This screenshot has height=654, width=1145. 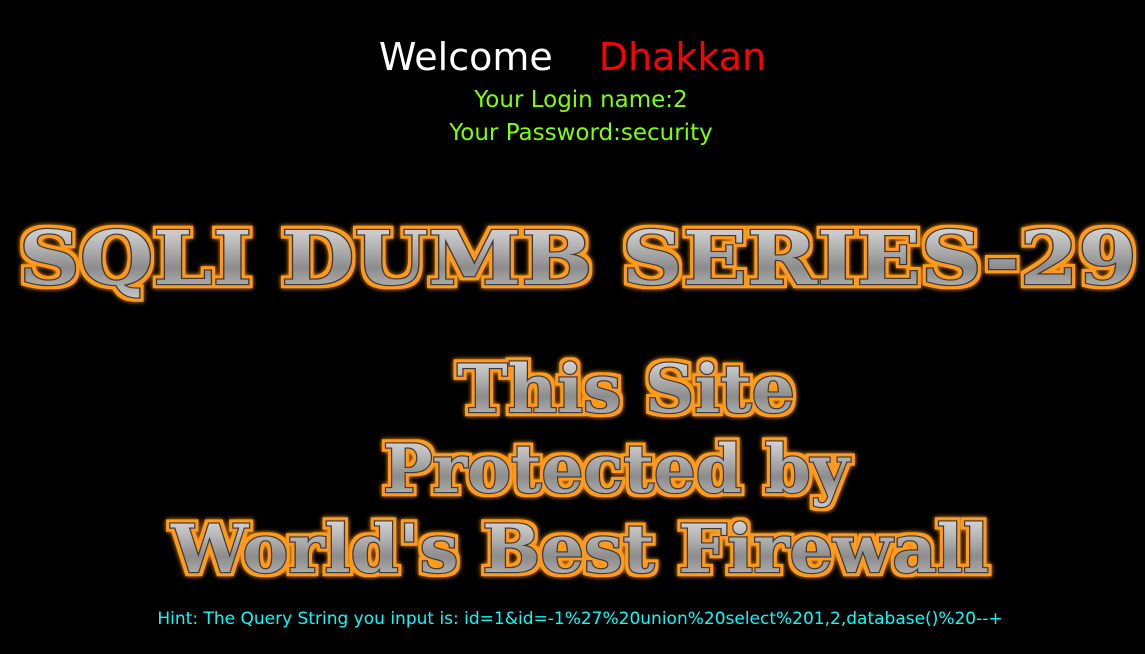 What do you see at coordinates (578, 259) in the screenshot?
I see `series-title: SQLI DUMB SERIES-29` at bounding box center [578, 259].